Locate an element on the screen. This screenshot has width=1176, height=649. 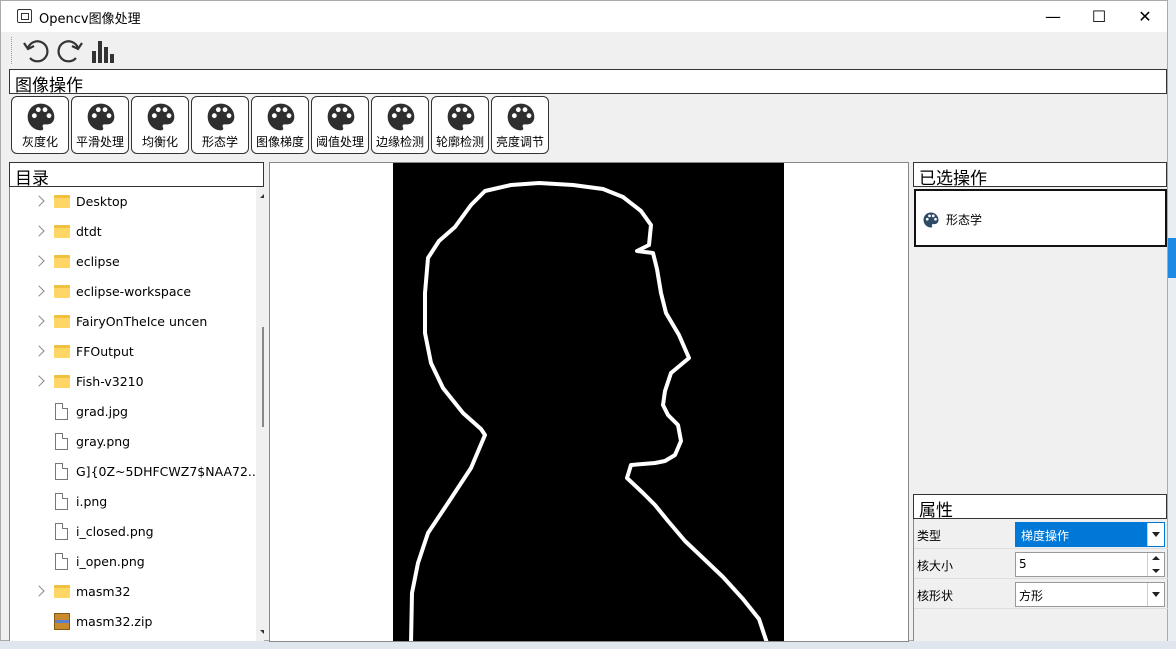
type-dropdown: 梯度操作 is located at coordinates (1090, 534).